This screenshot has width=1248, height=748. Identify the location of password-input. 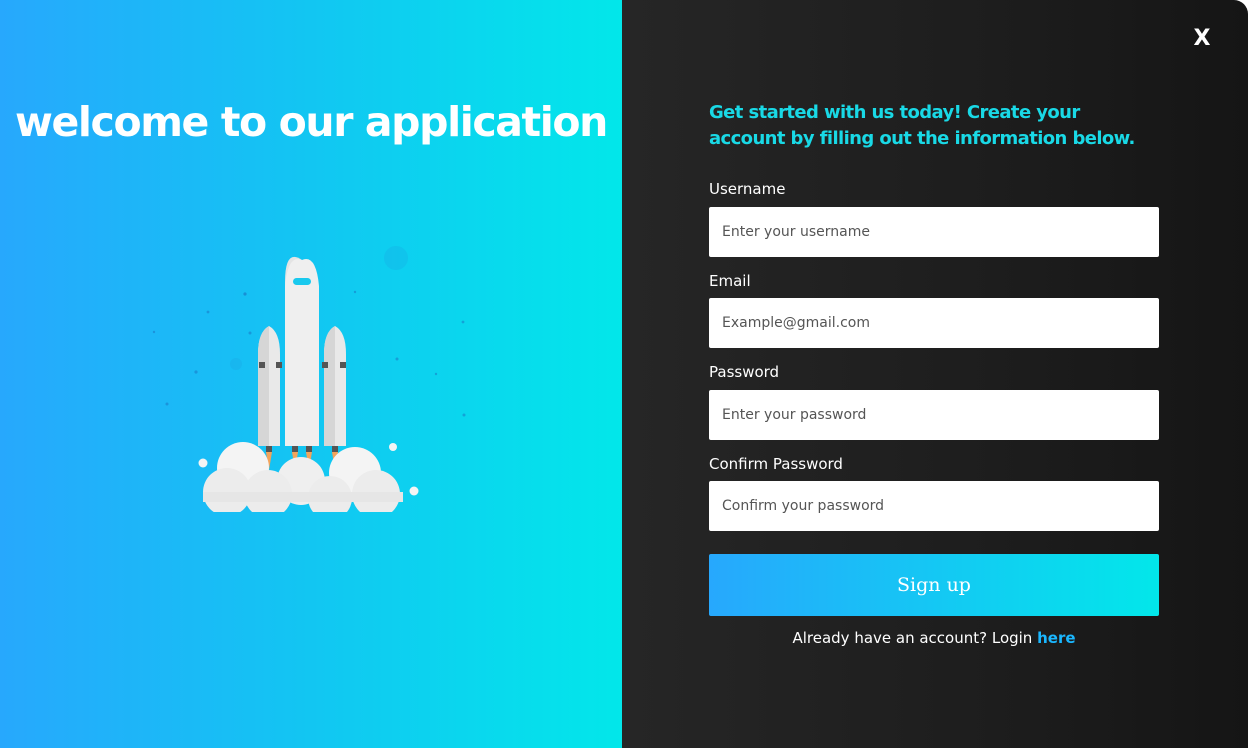
(934, 415).